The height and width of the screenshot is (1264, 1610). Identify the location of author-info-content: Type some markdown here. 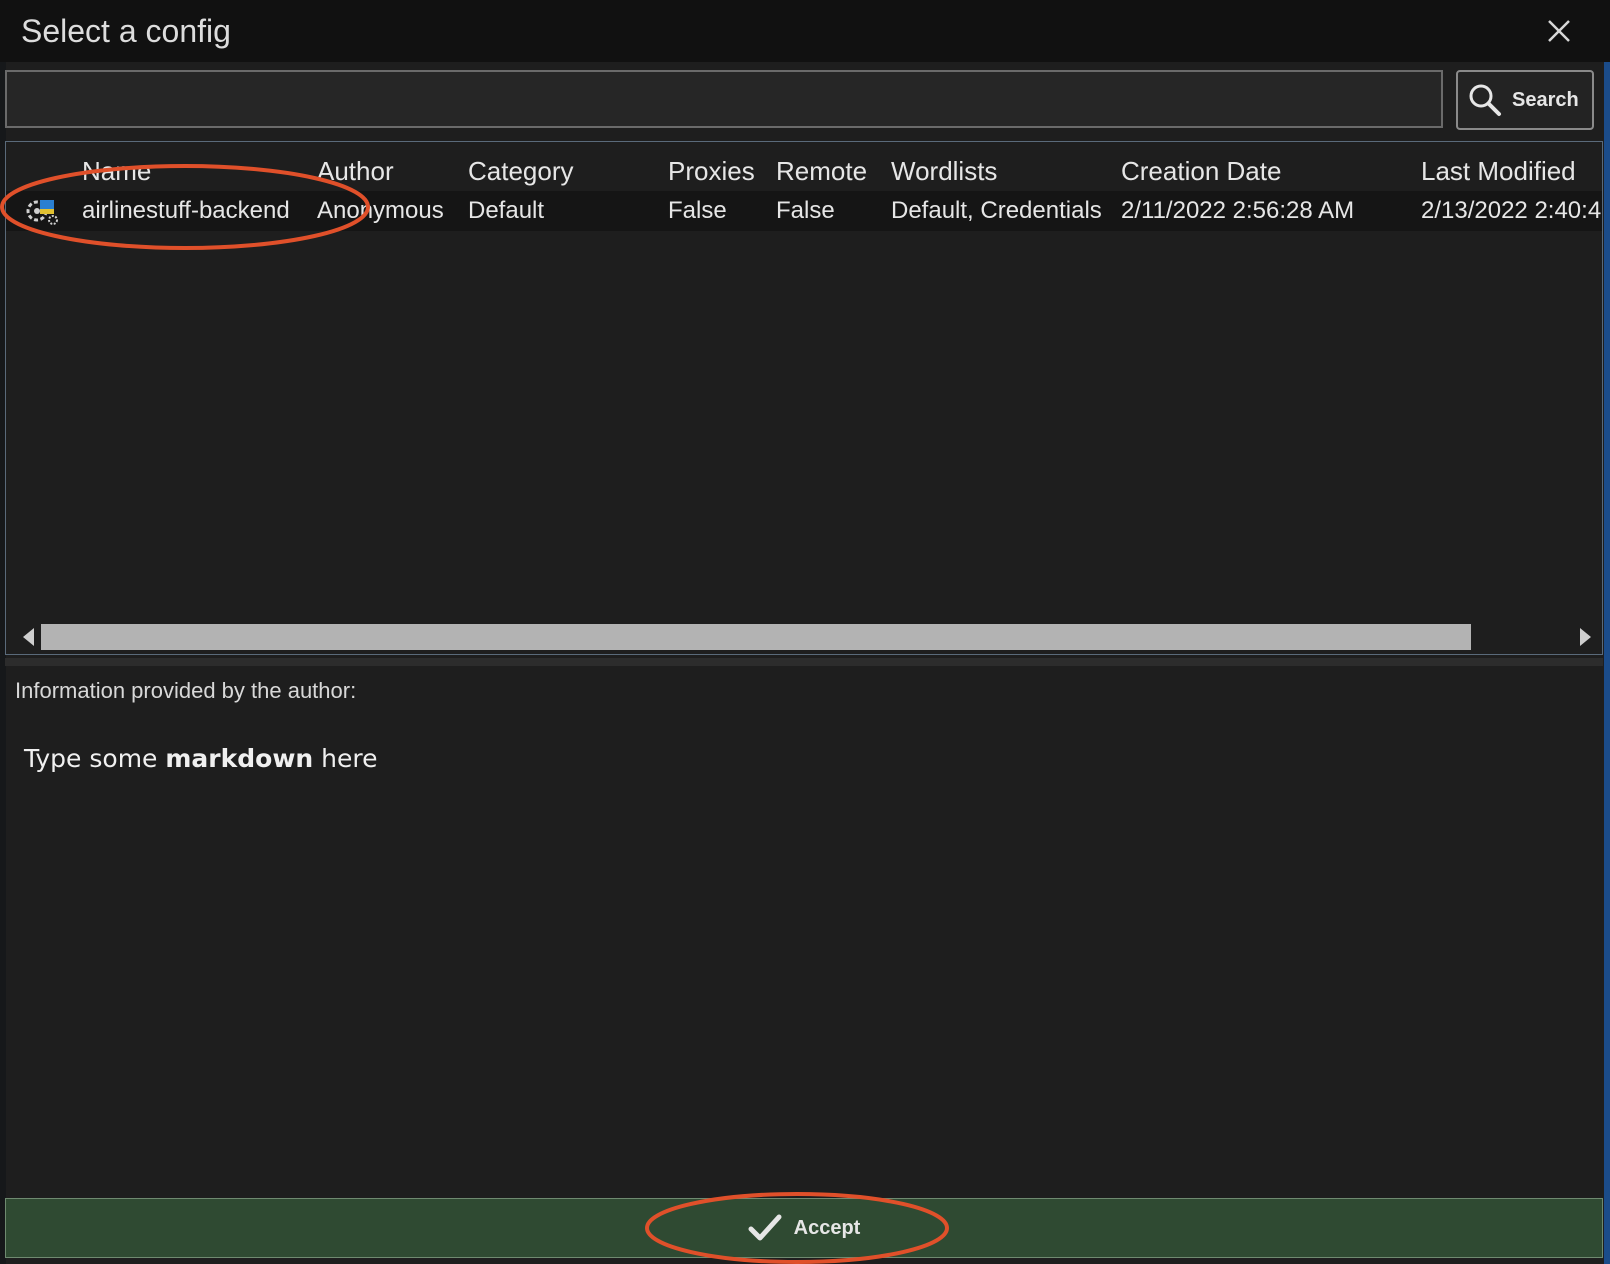
(201, 758).